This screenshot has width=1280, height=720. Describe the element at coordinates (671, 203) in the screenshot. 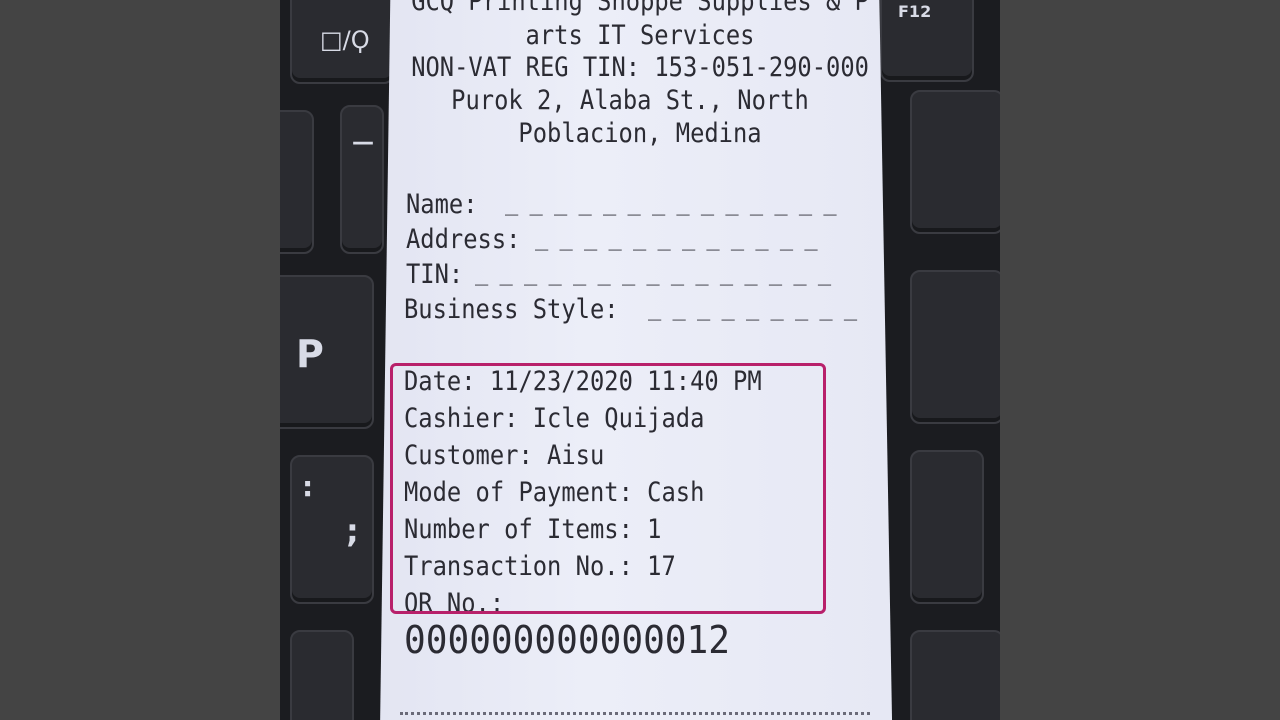

I see `form-name-blank: _ _ _ _ _ _ _ _ _ _ _ _ _ _` at that location.